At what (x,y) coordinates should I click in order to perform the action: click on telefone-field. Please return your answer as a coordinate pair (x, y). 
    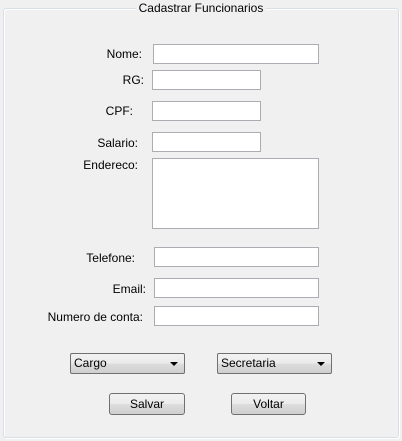
    Looking at the image, I should click on (236, 257).